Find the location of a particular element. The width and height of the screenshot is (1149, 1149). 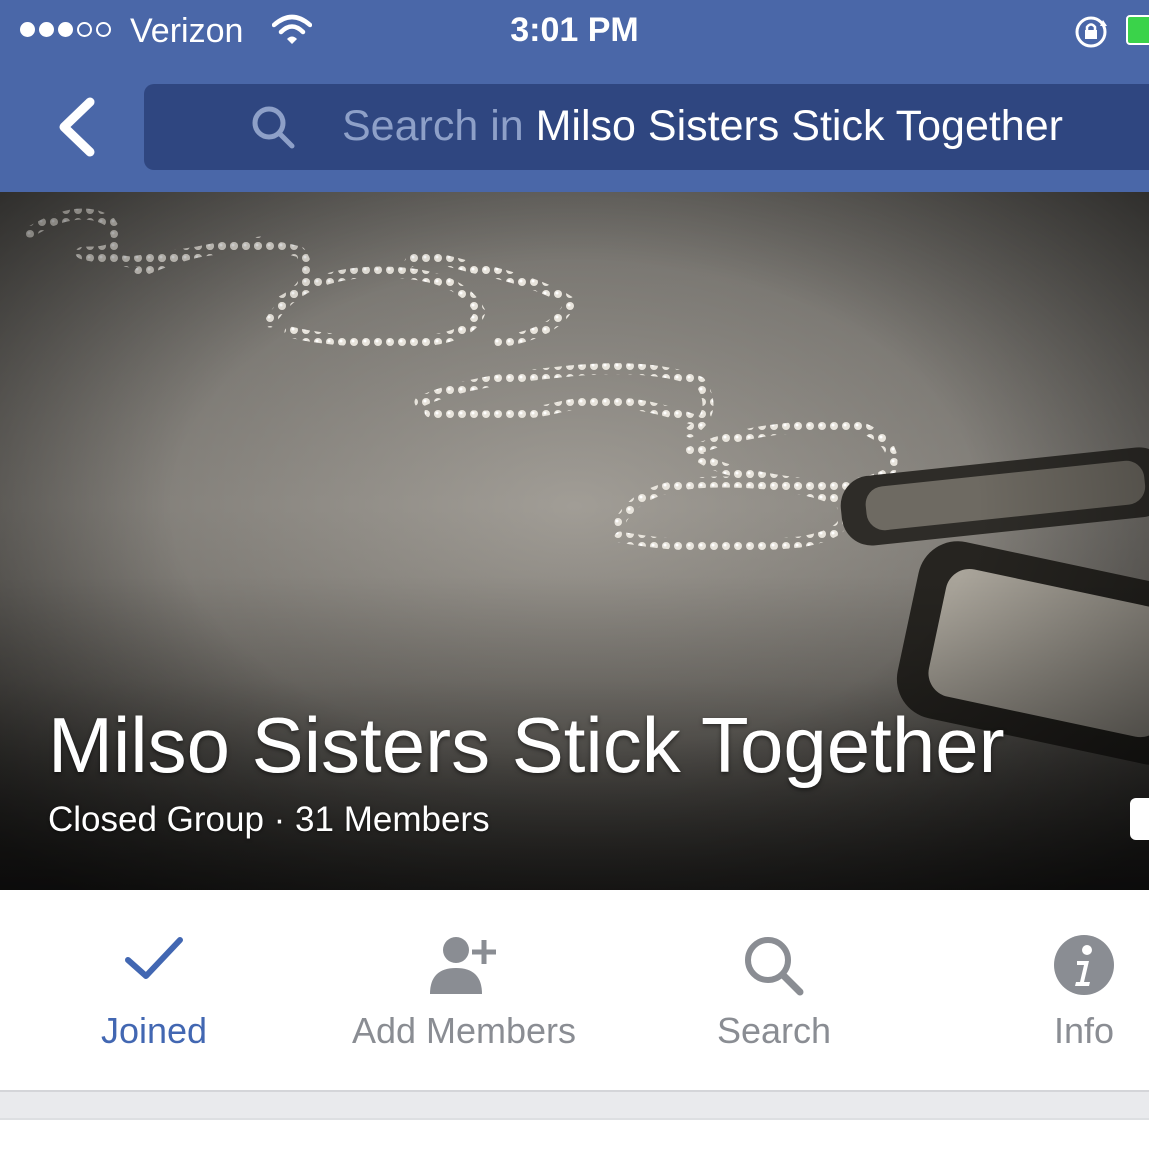

feed-area is located at coordinates (574, 1134).